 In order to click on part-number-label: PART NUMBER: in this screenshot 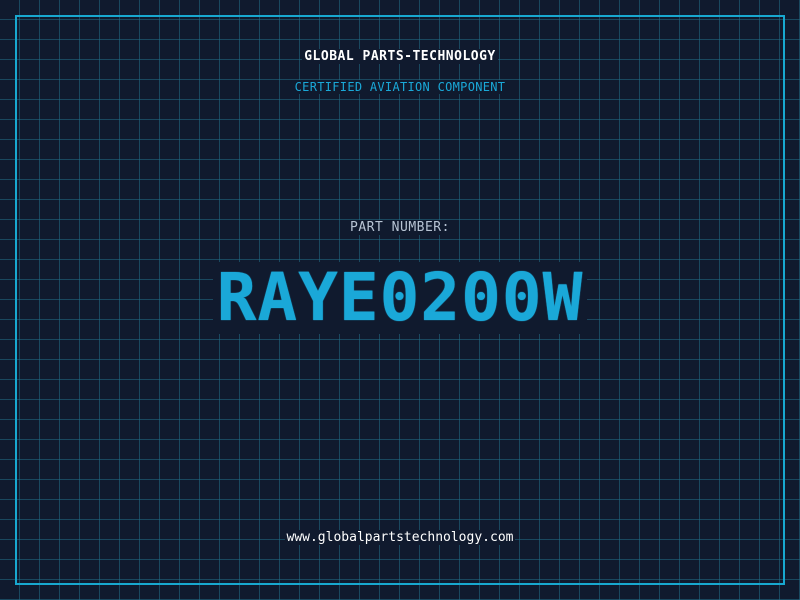, I will do `click(400, 227)`.